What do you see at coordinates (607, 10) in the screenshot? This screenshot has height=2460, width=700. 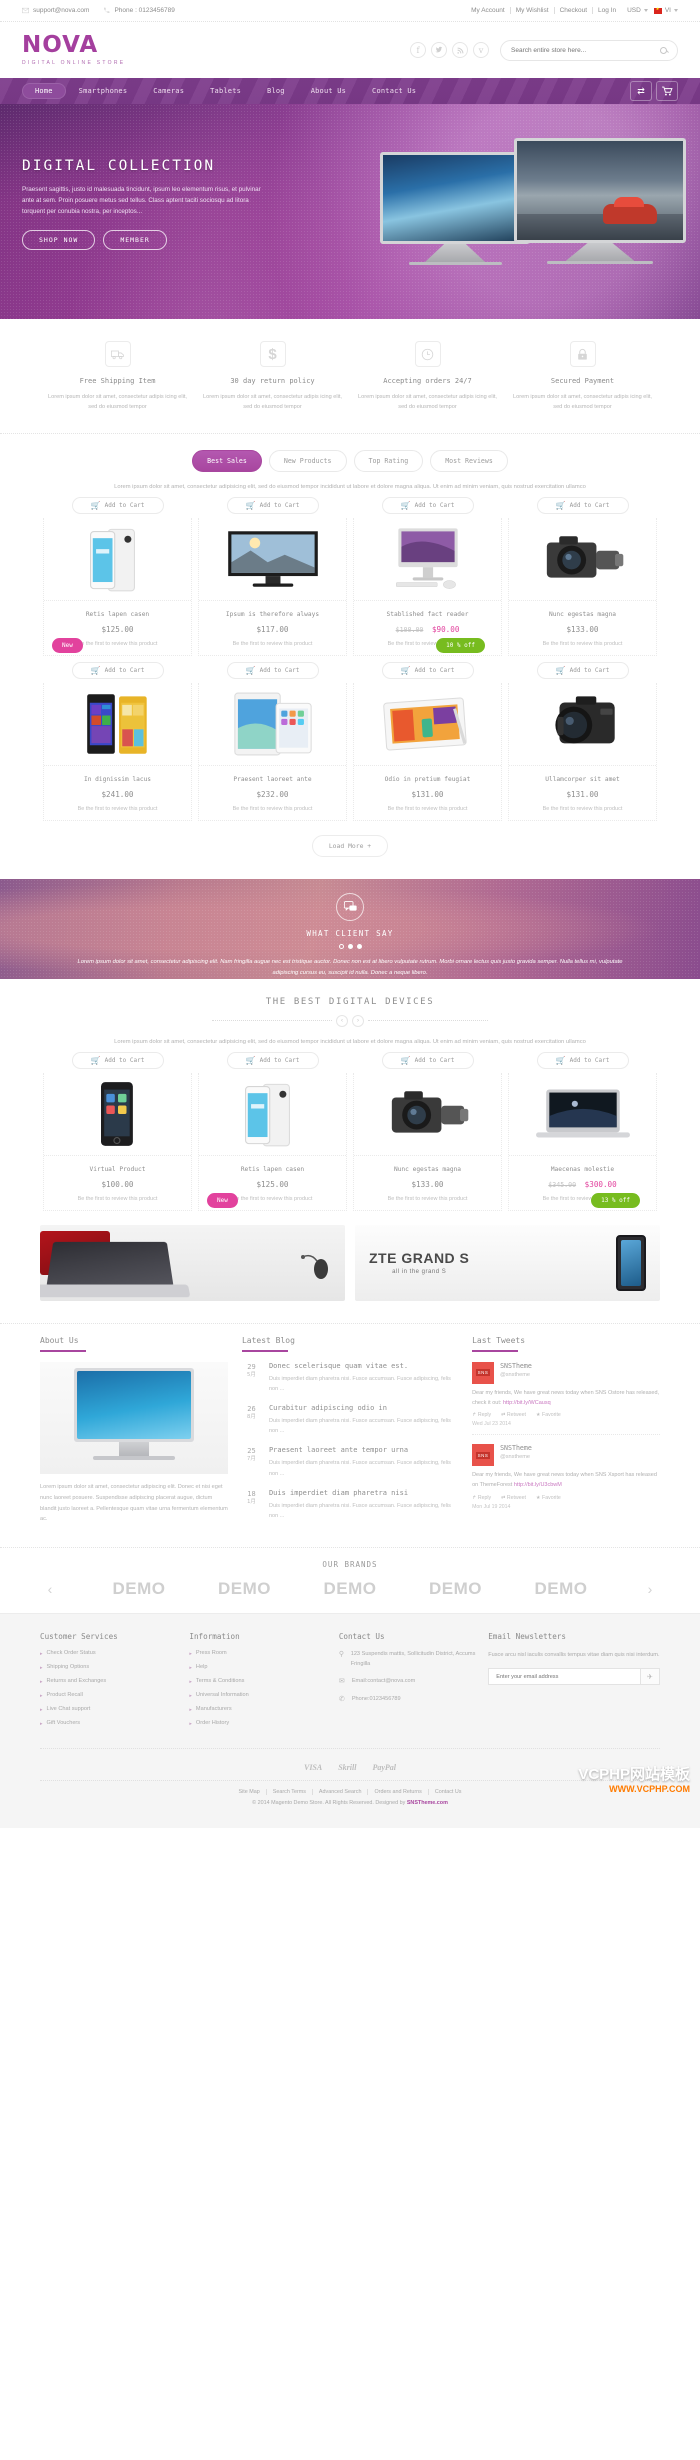 I see `link-log-in: Log In` at bounding box center [607, 10].